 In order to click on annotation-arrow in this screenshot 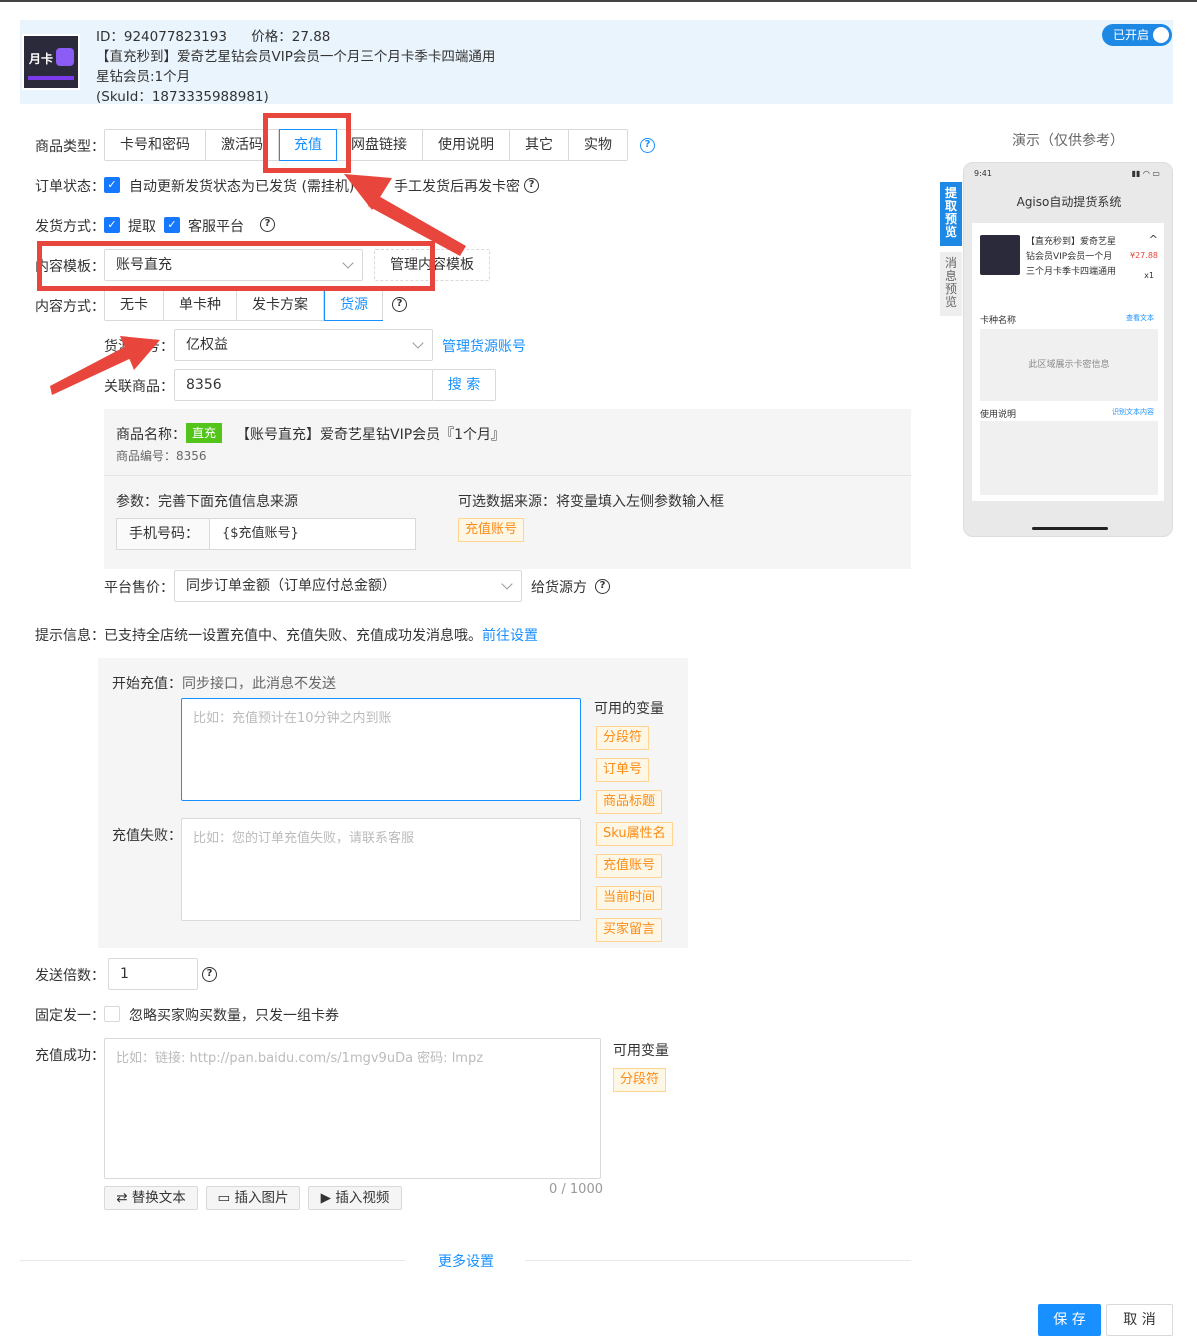, I will do `click(258, 284)`.